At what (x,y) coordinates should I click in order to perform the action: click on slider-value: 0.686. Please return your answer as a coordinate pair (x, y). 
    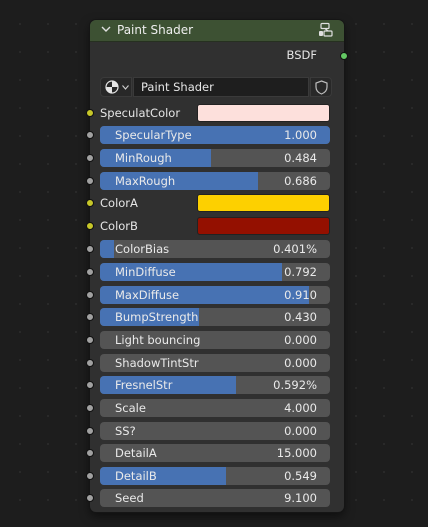
    Looking at the image, I should click on (300, 181).